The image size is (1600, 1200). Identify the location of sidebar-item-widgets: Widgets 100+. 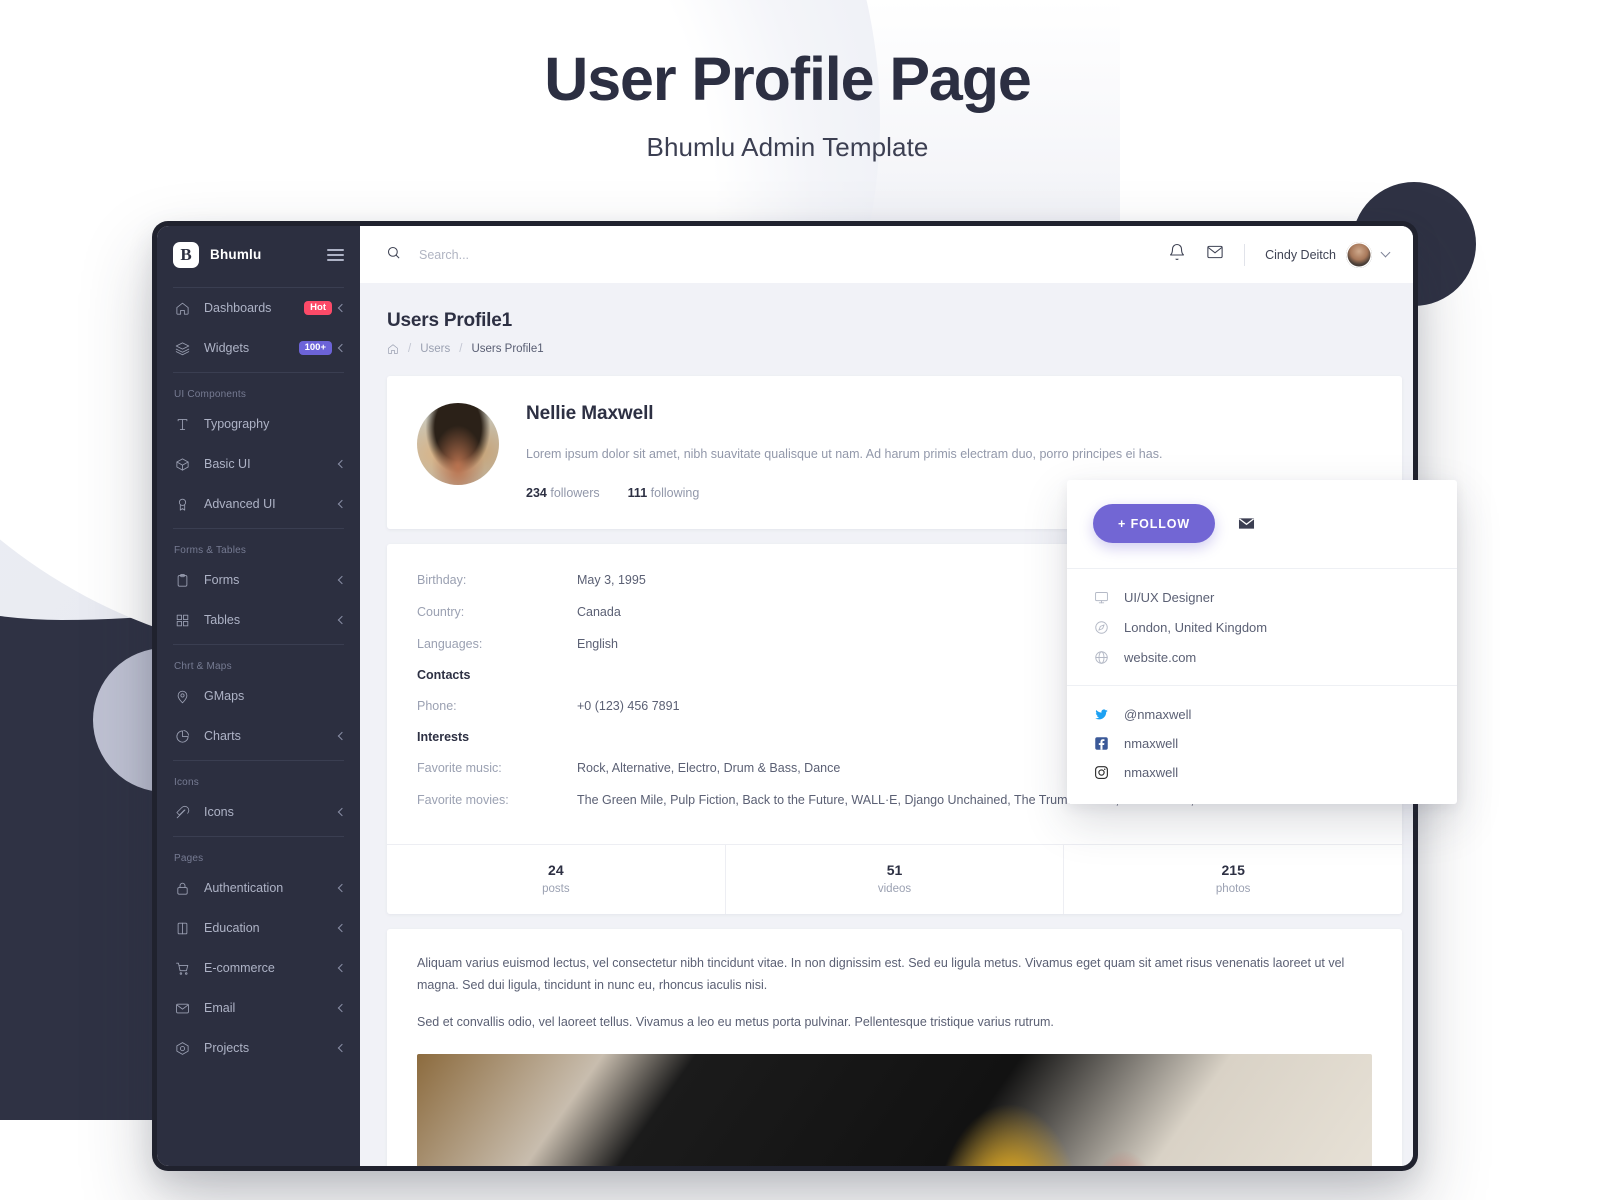
(258, 348).